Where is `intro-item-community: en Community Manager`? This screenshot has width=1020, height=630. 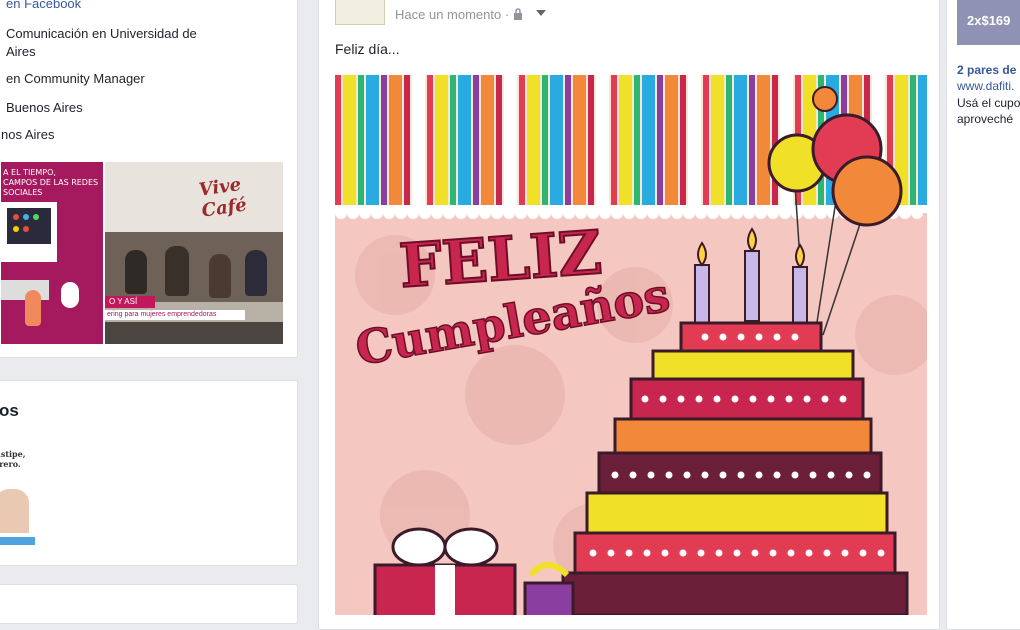
intro-item-community: en Community Manager is located at coordinates (75, 78).